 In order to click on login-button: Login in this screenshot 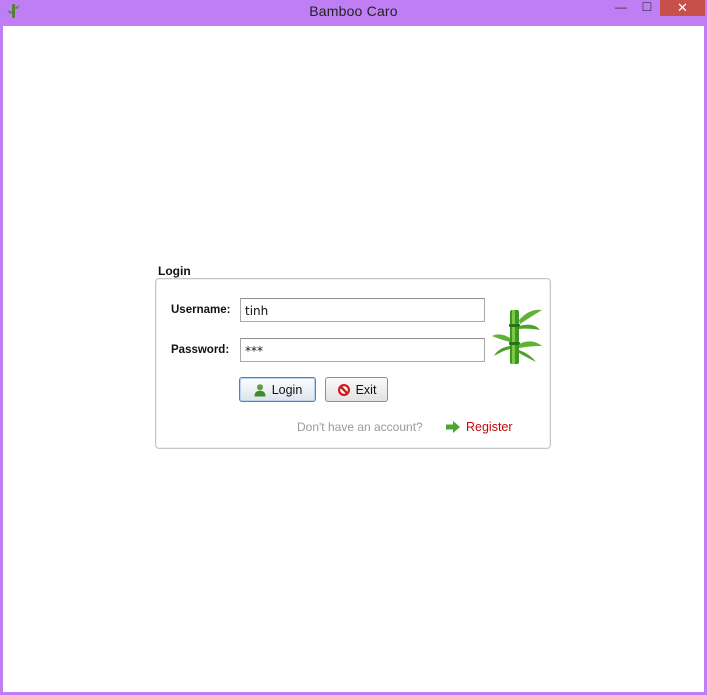, I will do `click(277, 389)`.